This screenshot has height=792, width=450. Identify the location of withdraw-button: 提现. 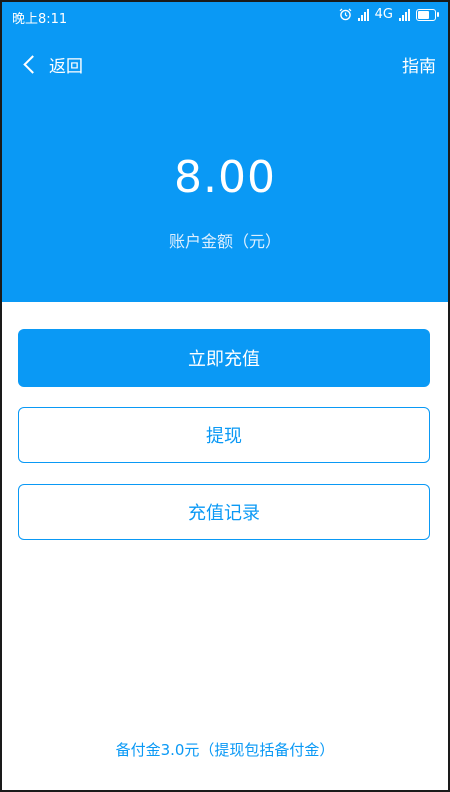
(224, 435).